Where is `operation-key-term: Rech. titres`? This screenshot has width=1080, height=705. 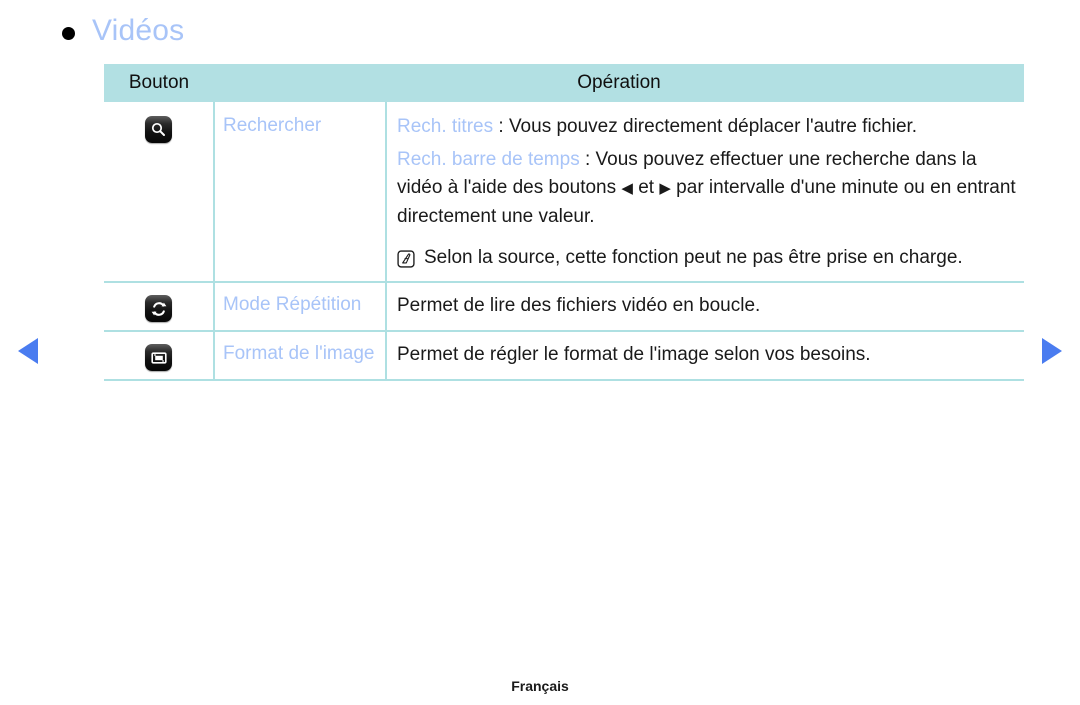 operation-key-term: Rech. titres is located at coordinates (445, 126).